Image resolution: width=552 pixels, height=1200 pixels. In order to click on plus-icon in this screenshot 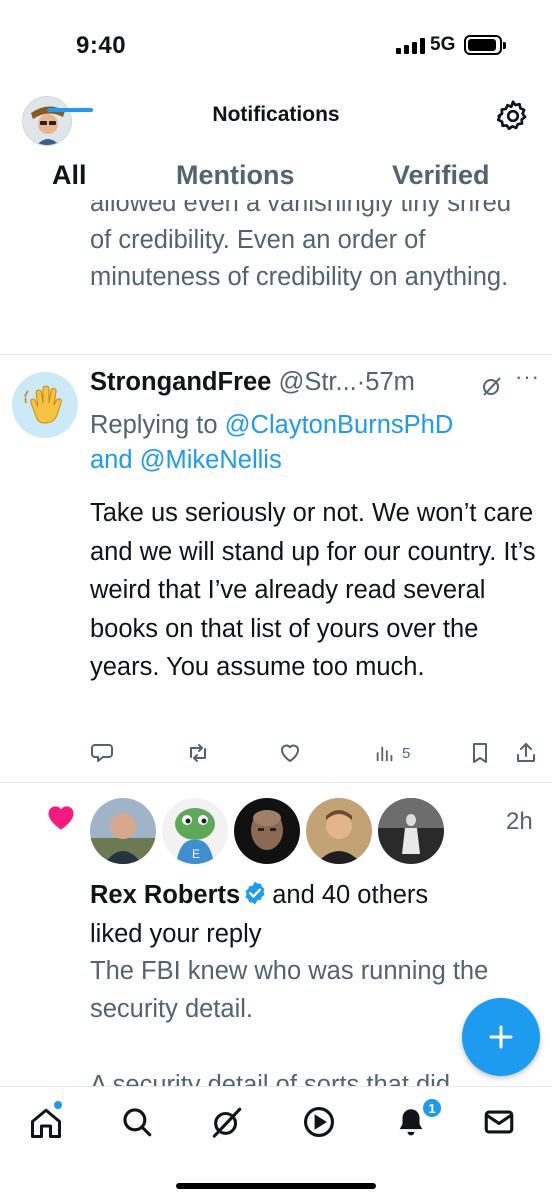, I will do `click(501, 1037)`.